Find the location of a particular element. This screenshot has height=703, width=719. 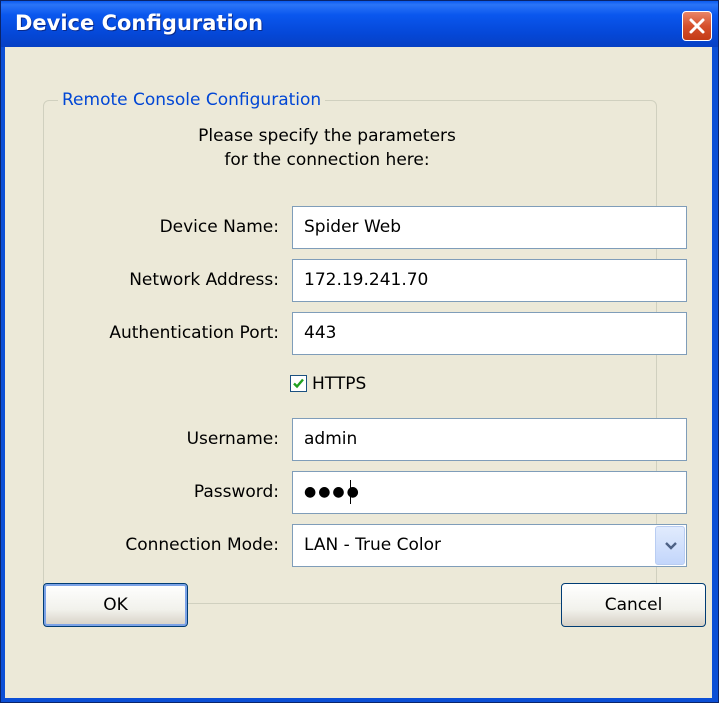

device-name-input: Spider Web is located at coordinates (489, 227).